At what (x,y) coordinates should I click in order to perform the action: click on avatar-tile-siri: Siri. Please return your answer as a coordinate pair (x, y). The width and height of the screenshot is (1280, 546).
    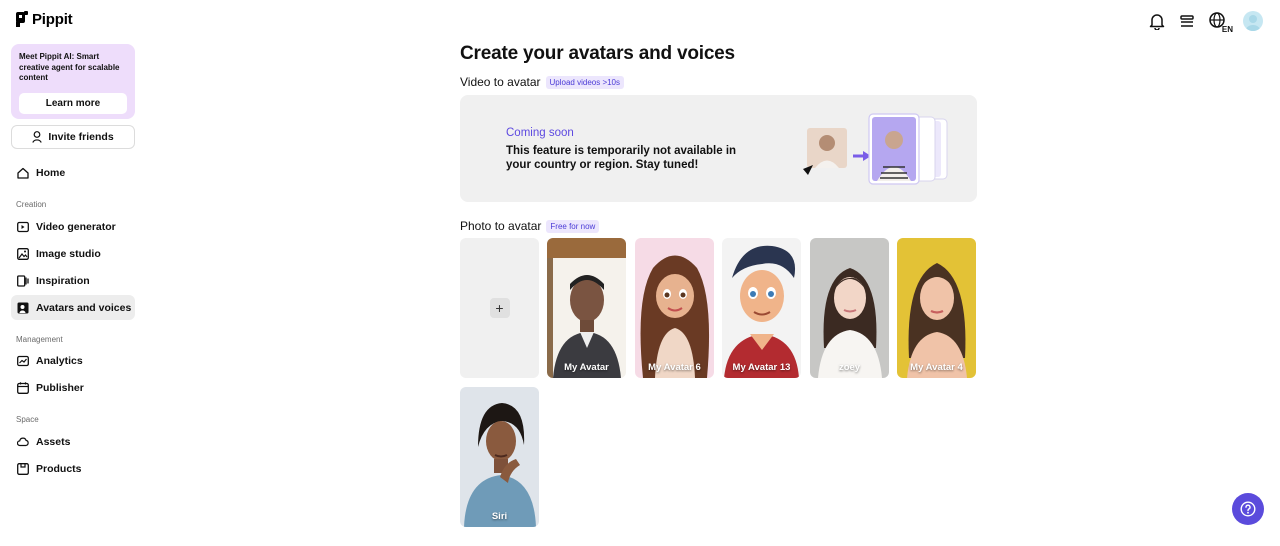
    Looking at the image, I should click on (499, 457).